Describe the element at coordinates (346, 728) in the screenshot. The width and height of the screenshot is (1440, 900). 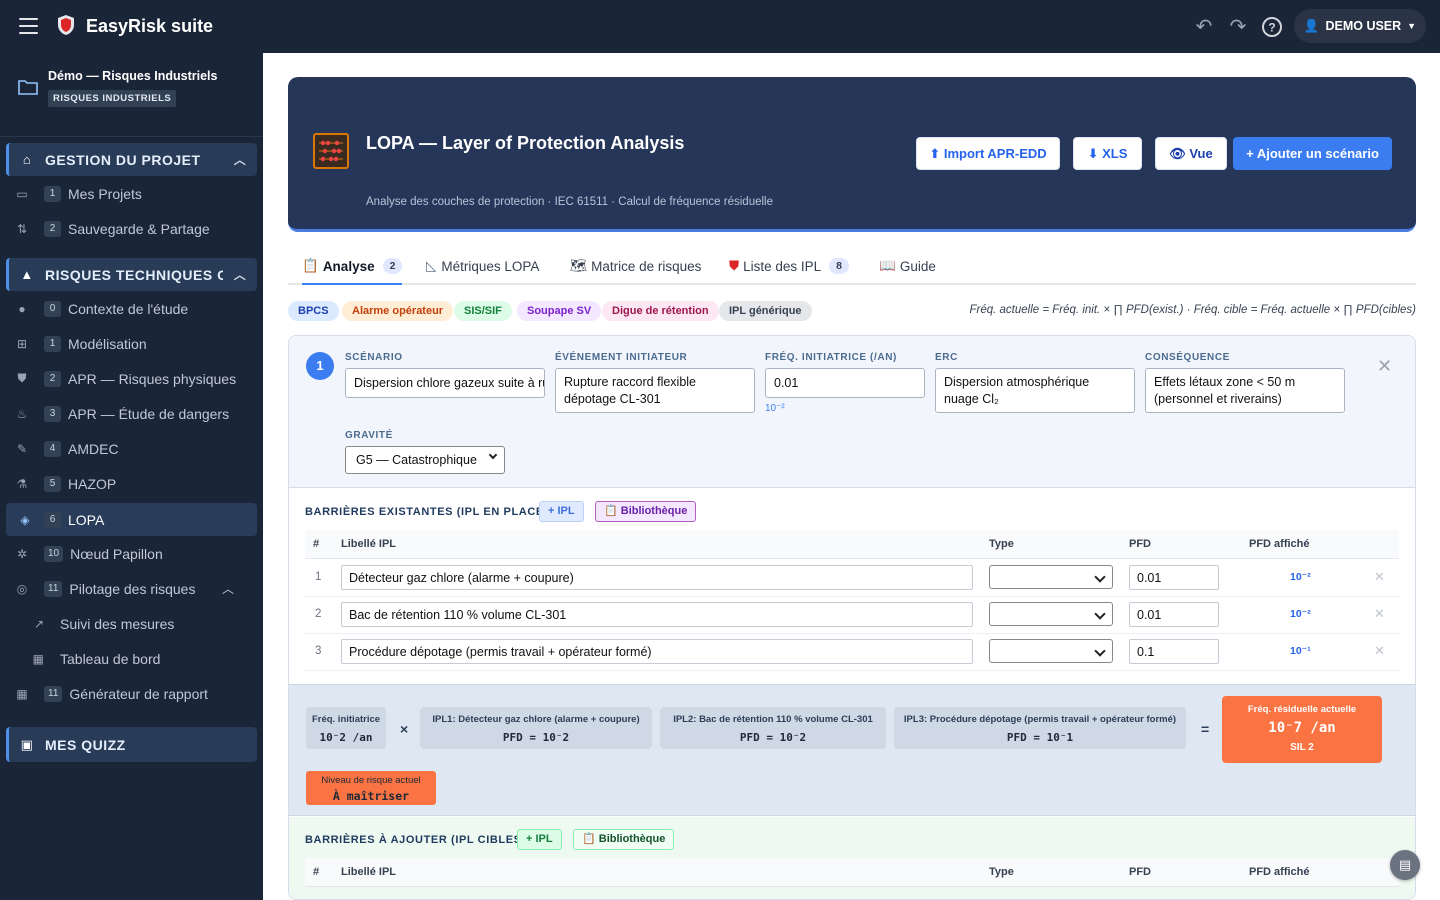
I see `calc-init: Fréq. initiatrice 10⁻2 /an` at that location.